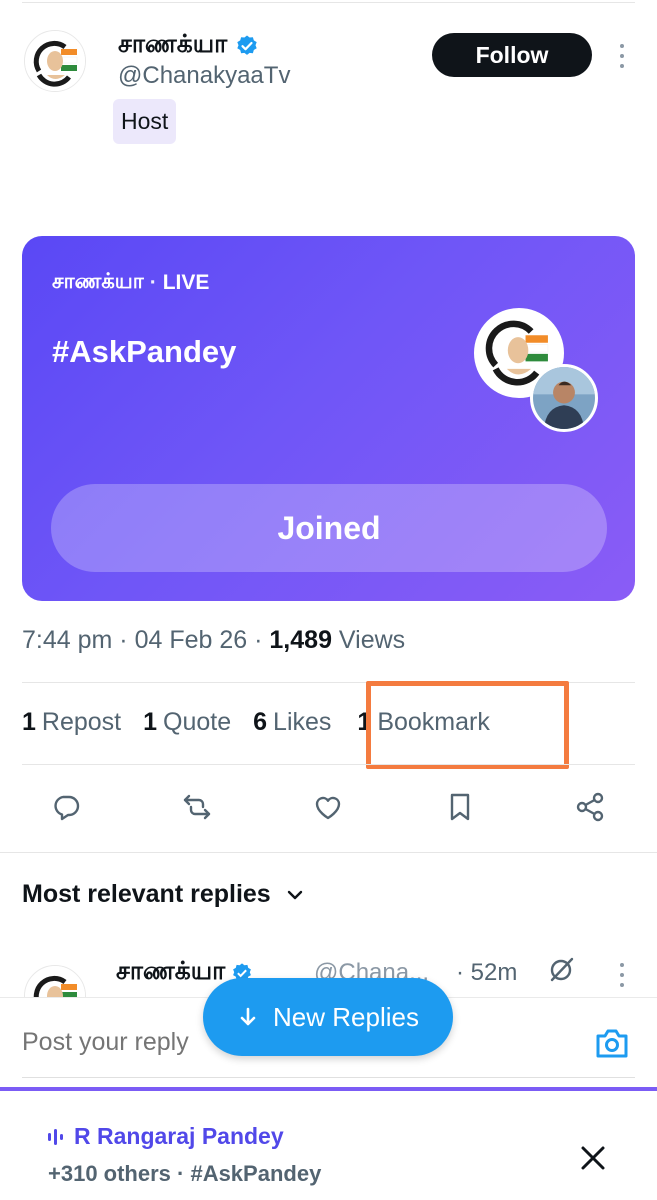  Describe the element at coordinates (512, 55) in the screenshot. I see `follow-button: Follow` at that location.